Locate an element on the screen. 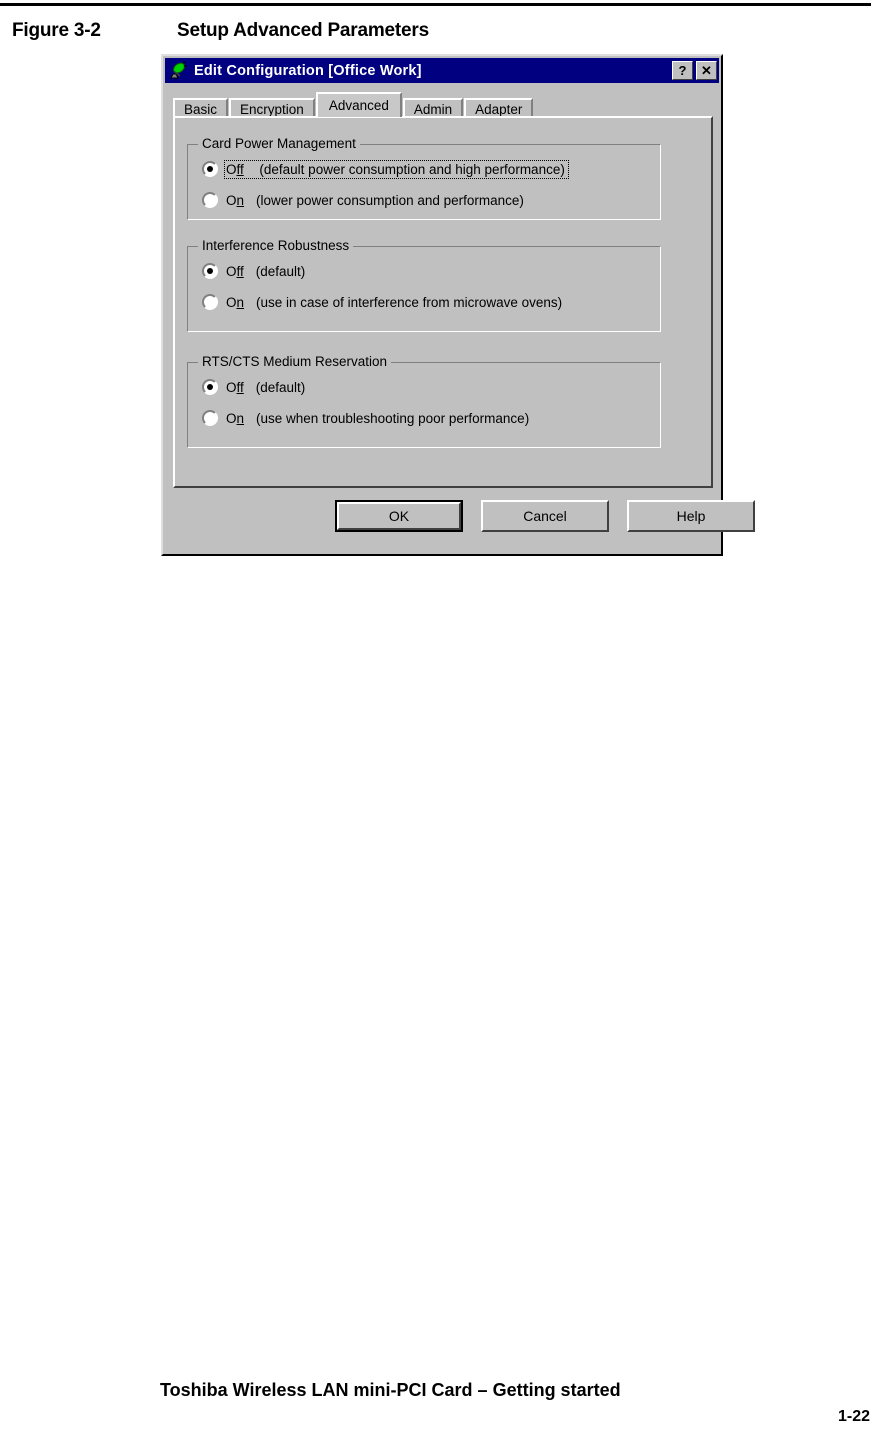 This screenshot has height=1433, width=886. group-title: RTS/CTS Medium Reservation is located at coordinates (295, 361).